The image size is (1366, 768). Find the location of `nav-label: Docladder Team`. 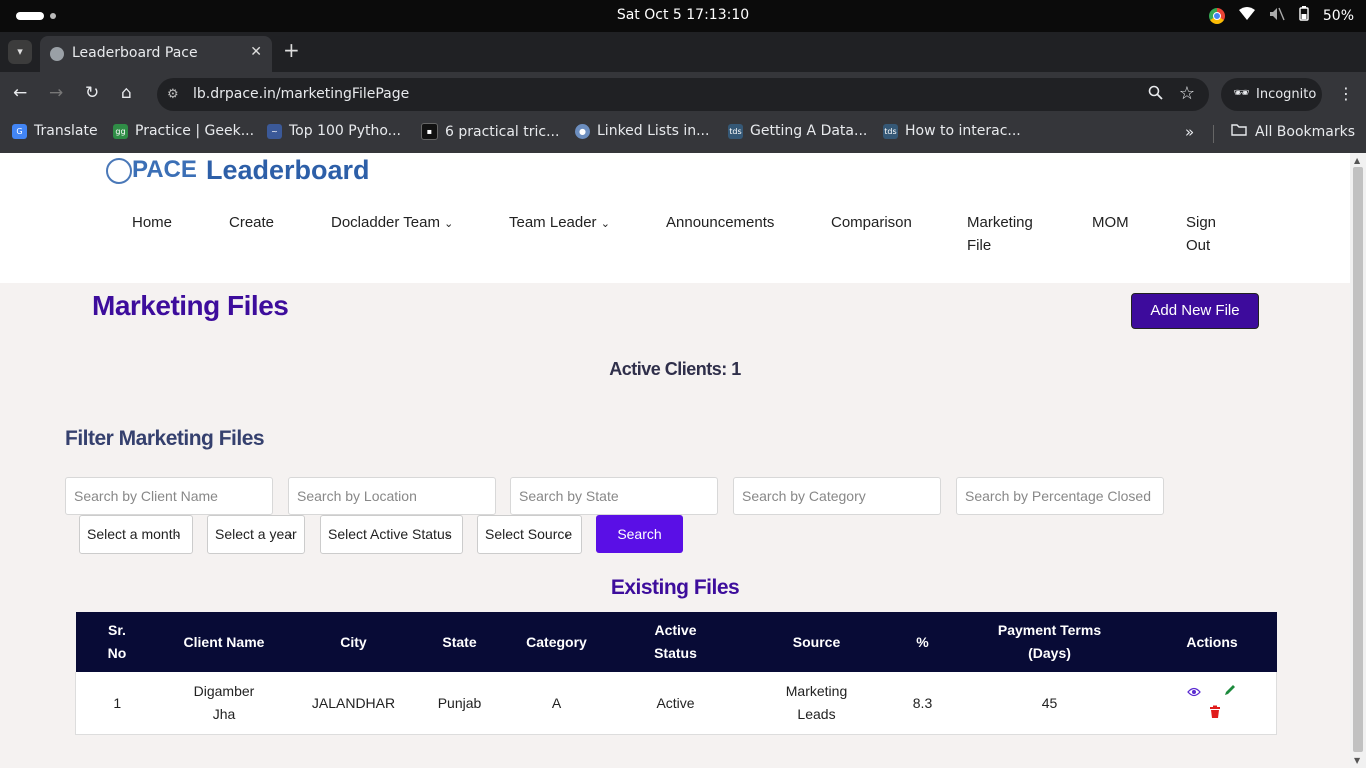

nav-label: Docladder Team is located at coordinates (385, 222).